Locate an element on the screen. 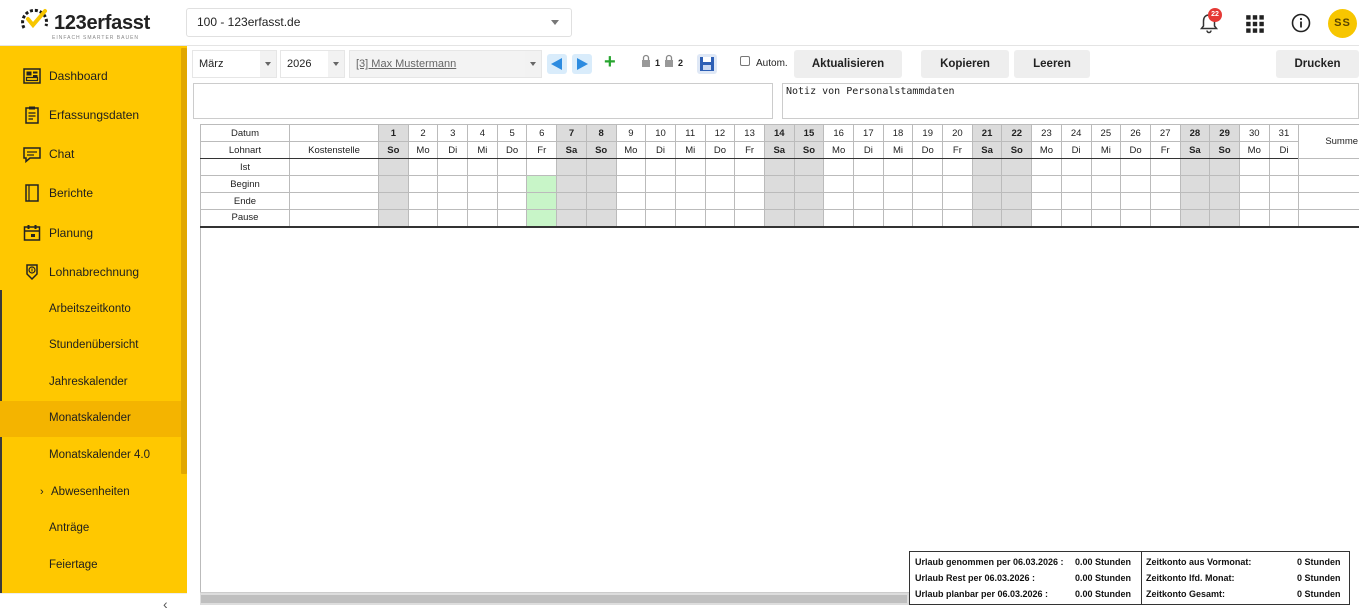 The width and height of the screenshot is (1359, 613). logo: 123erfasst EINFACH SMARTER BAUEN is located at coordinates (90, 23).